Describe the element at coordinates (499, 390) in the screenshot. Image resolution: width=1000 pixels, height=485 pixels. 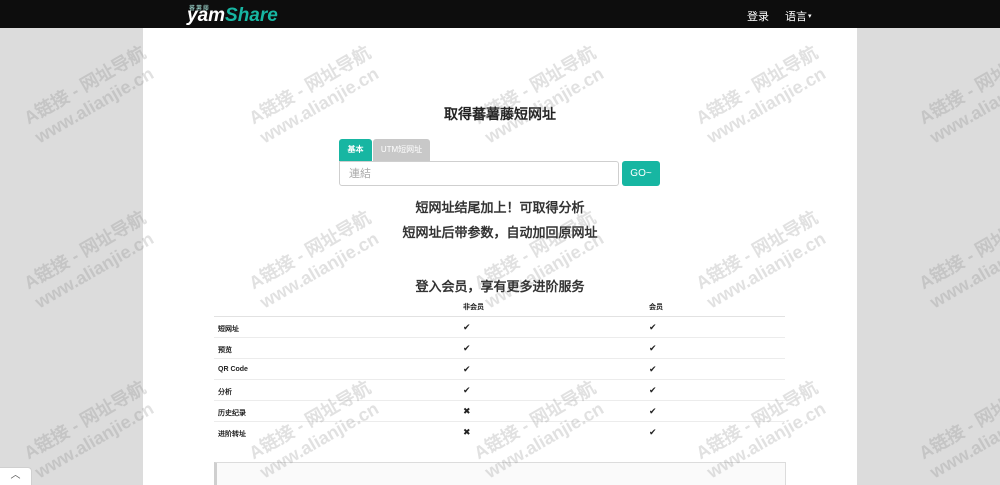
I see `table-row: 分析 ✔ ✔` at that location.